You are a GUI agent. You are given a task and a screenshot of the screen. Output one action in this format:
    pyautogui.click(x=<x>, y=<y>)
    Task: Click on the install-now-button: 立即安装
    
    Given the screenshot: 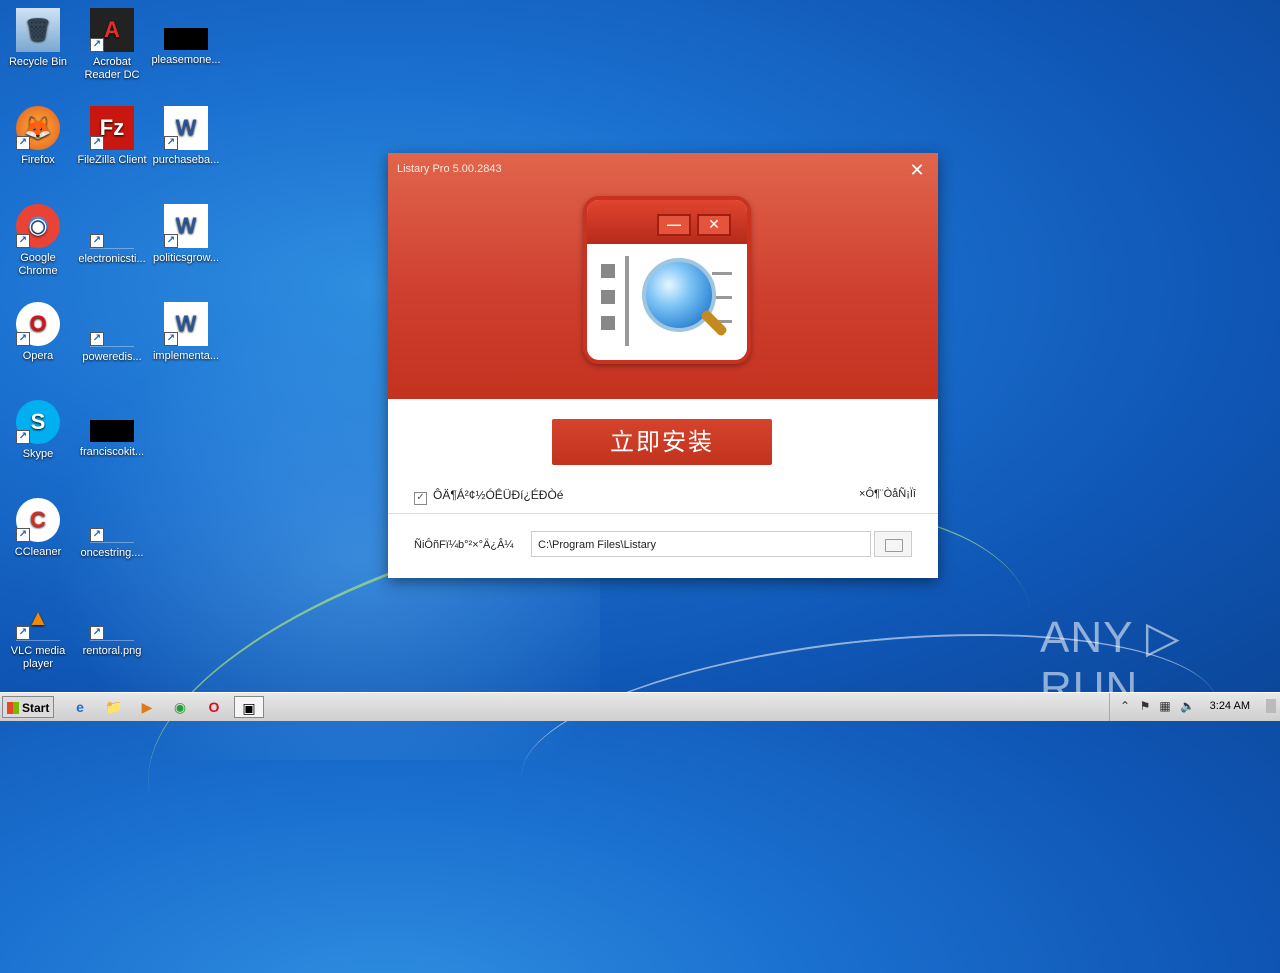 What is the action you would take?
    pyautogui.click(x=662, y=442)
    